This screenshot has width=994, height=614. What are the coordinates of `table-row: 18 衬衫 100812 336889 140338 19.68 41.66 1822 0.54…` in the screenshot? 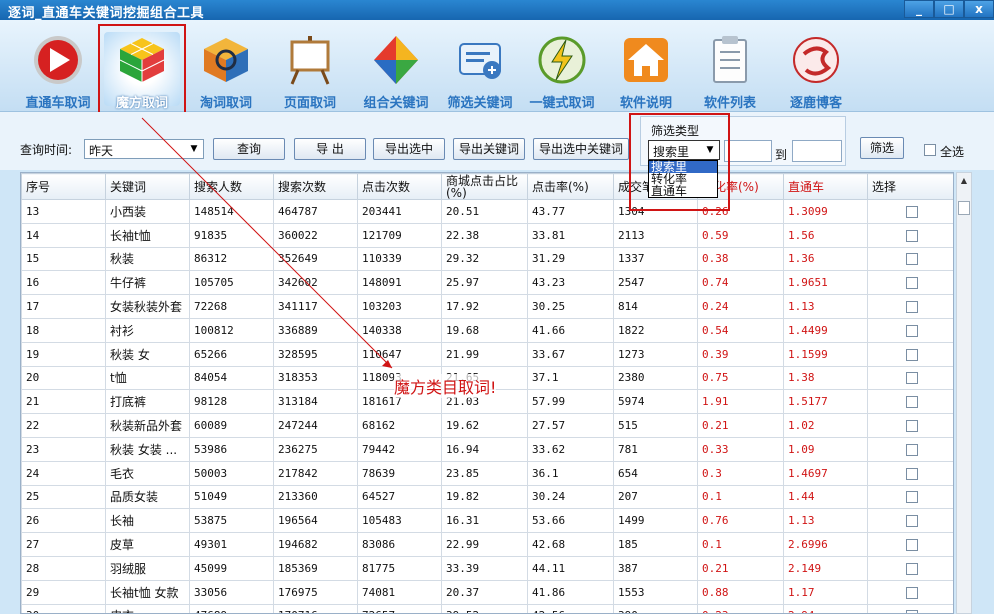 It's located at (487, 330).